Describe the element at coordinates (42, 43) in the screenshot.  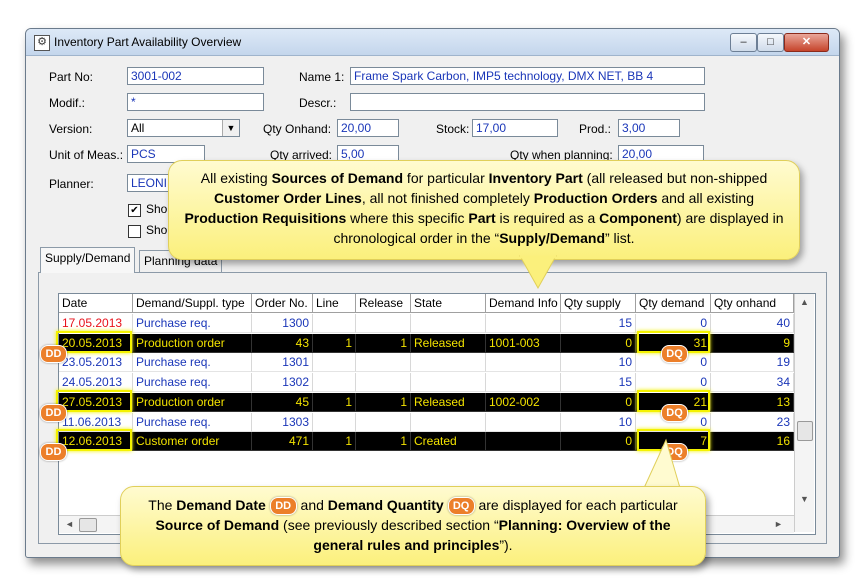
I see `window-app-icon: ⚙` at that location.